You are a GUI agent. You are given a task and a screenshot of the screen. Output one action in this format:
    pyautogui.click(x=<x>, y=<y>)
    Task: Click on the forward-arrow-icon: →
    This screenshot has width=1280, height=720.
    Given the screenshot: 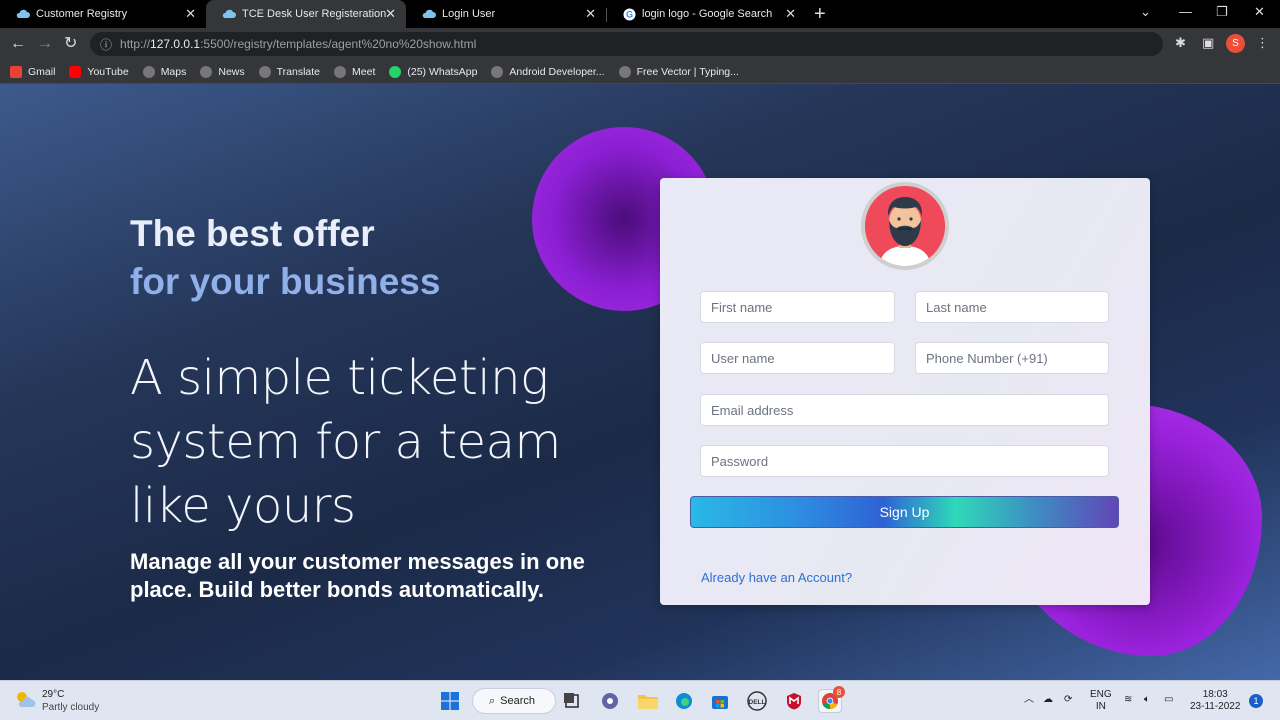 What is the action you would take?
    pyautogui.click(x=45, y=44)
    